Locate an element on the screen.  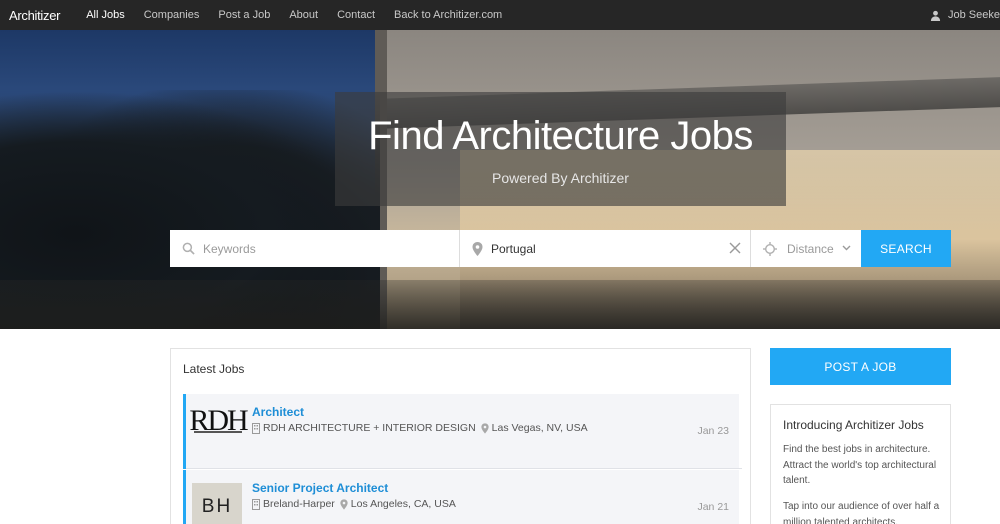
keywords-segment is located at coordinates (315, 248).